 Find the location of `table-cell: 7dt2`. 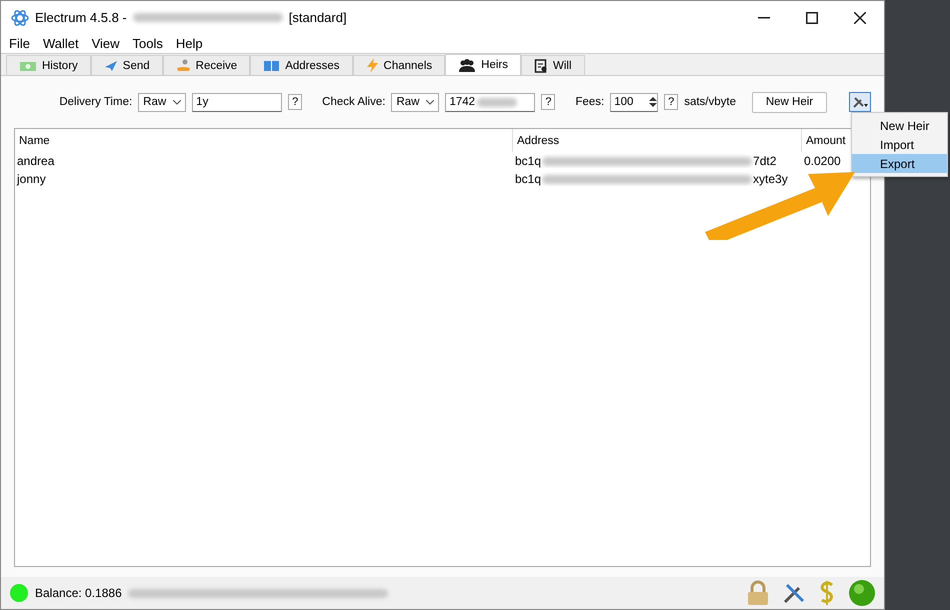

table-cell: 7dt2 is located at coordinates (764, 161).